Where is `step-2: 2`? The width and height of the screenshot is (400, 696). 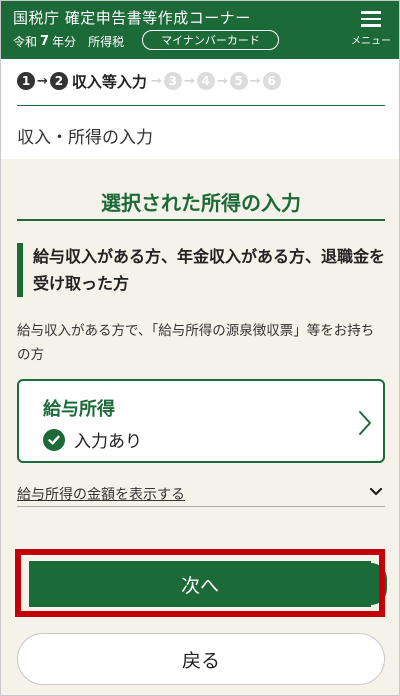
step-2: 2 is located at coordinates (58, 81).